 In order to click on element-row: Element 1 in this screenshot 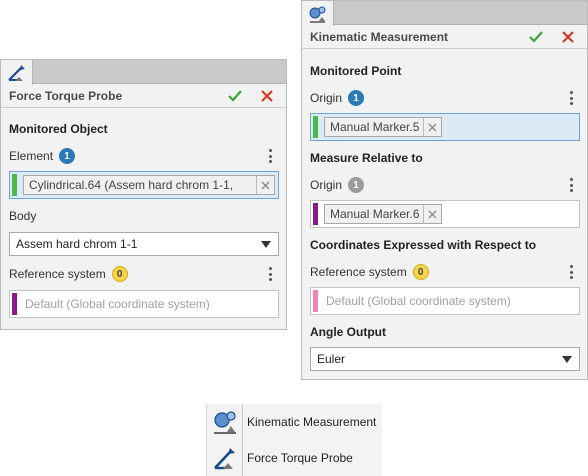, I will do `click(42, 156)`.